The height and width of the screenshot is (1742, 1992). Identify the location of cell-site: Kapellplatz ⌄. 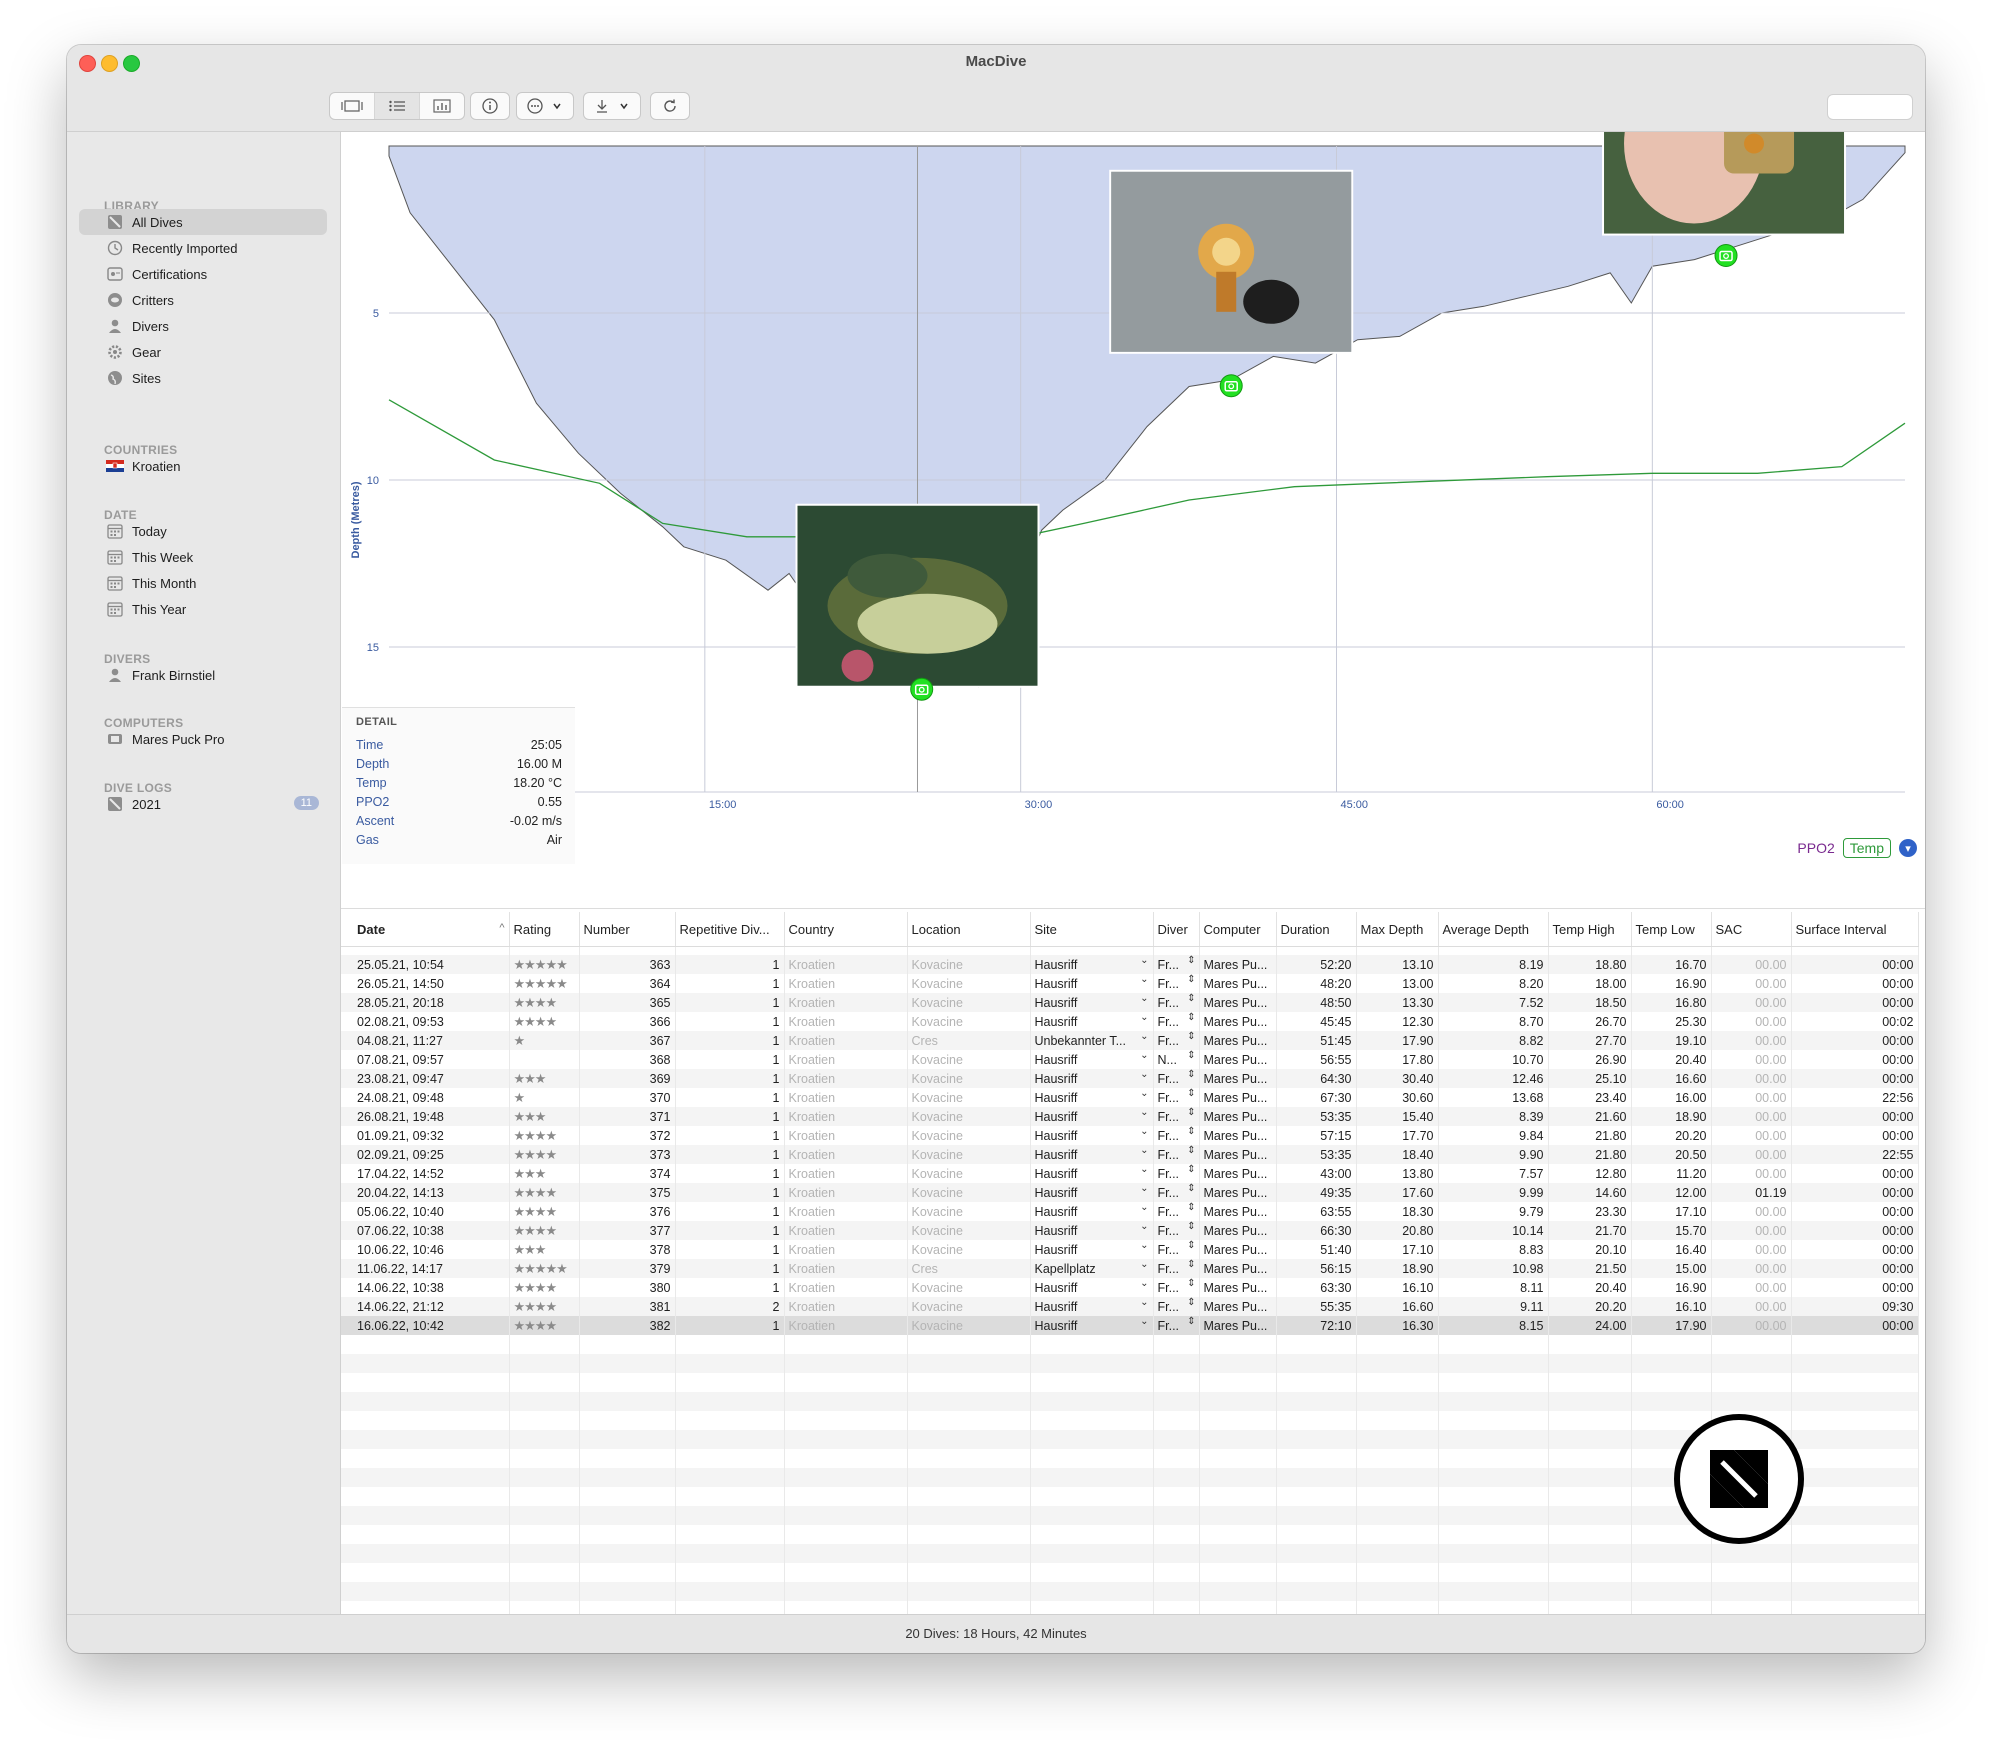
(1092, 1268).